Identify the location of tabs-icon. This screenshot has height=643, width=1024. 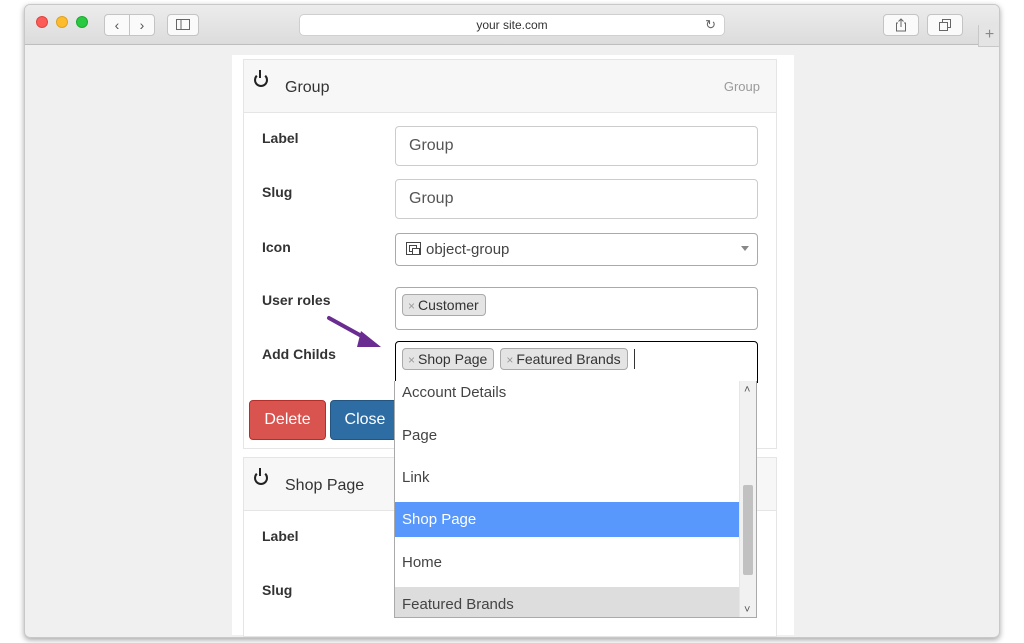
(944, 25).